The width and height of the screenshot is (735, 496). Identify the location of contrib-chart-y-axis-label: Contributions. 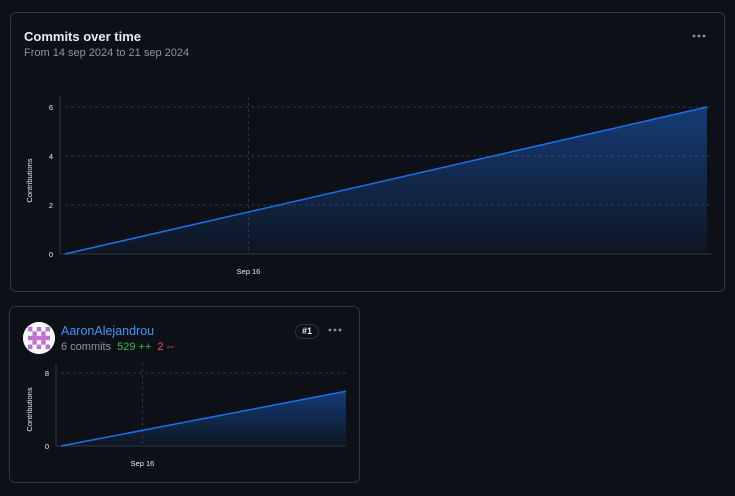
(29, 409).